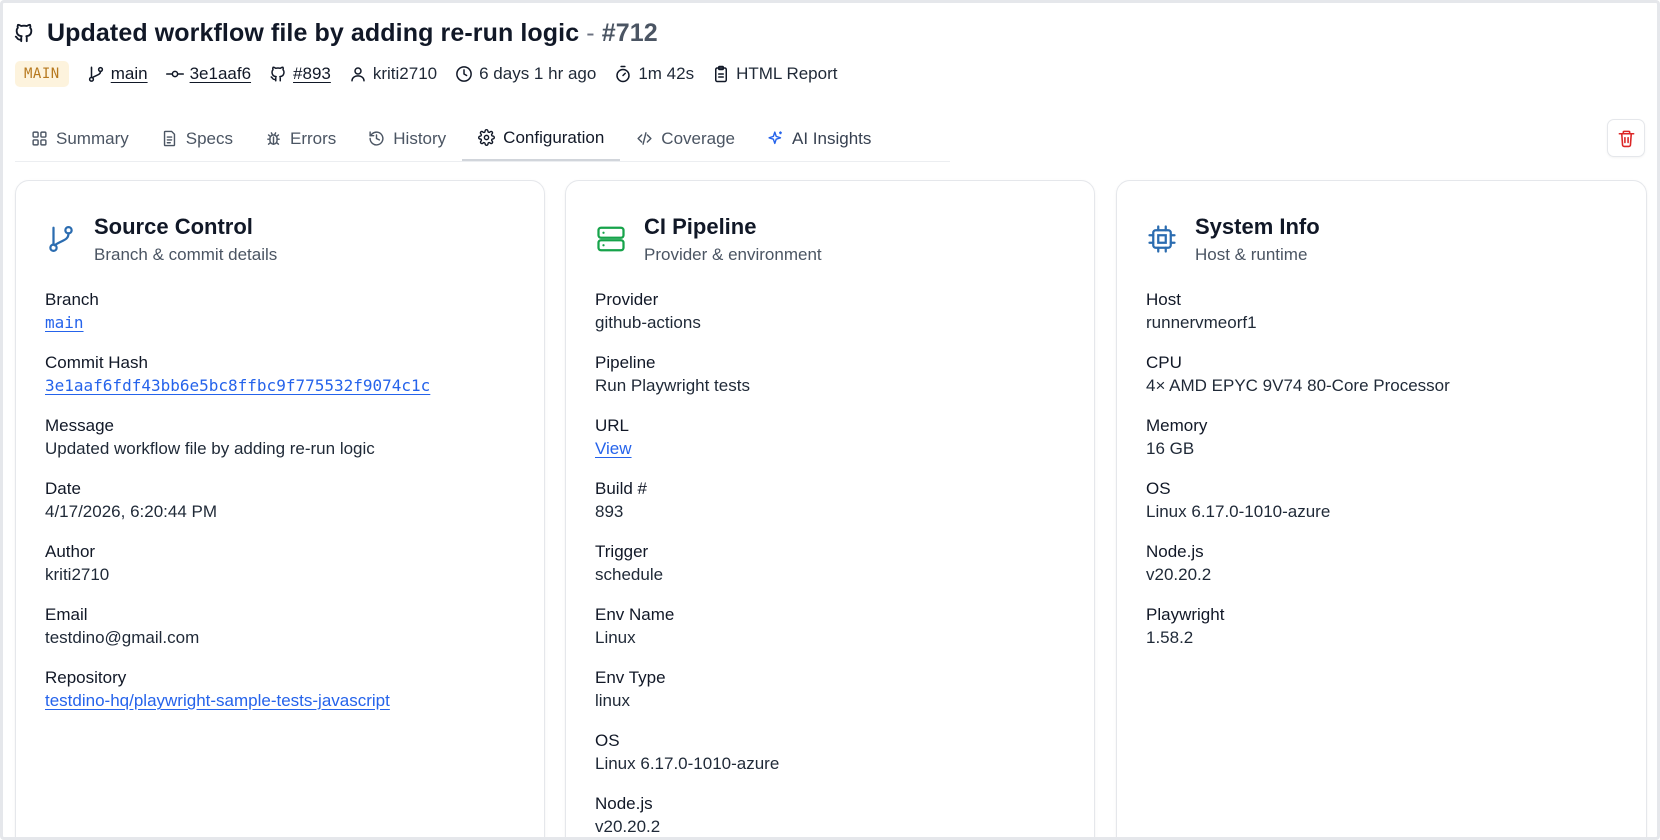 The width and height of the screenshot is (1660, 840). I want to click on tab-label: Summary, so click(92, 138).